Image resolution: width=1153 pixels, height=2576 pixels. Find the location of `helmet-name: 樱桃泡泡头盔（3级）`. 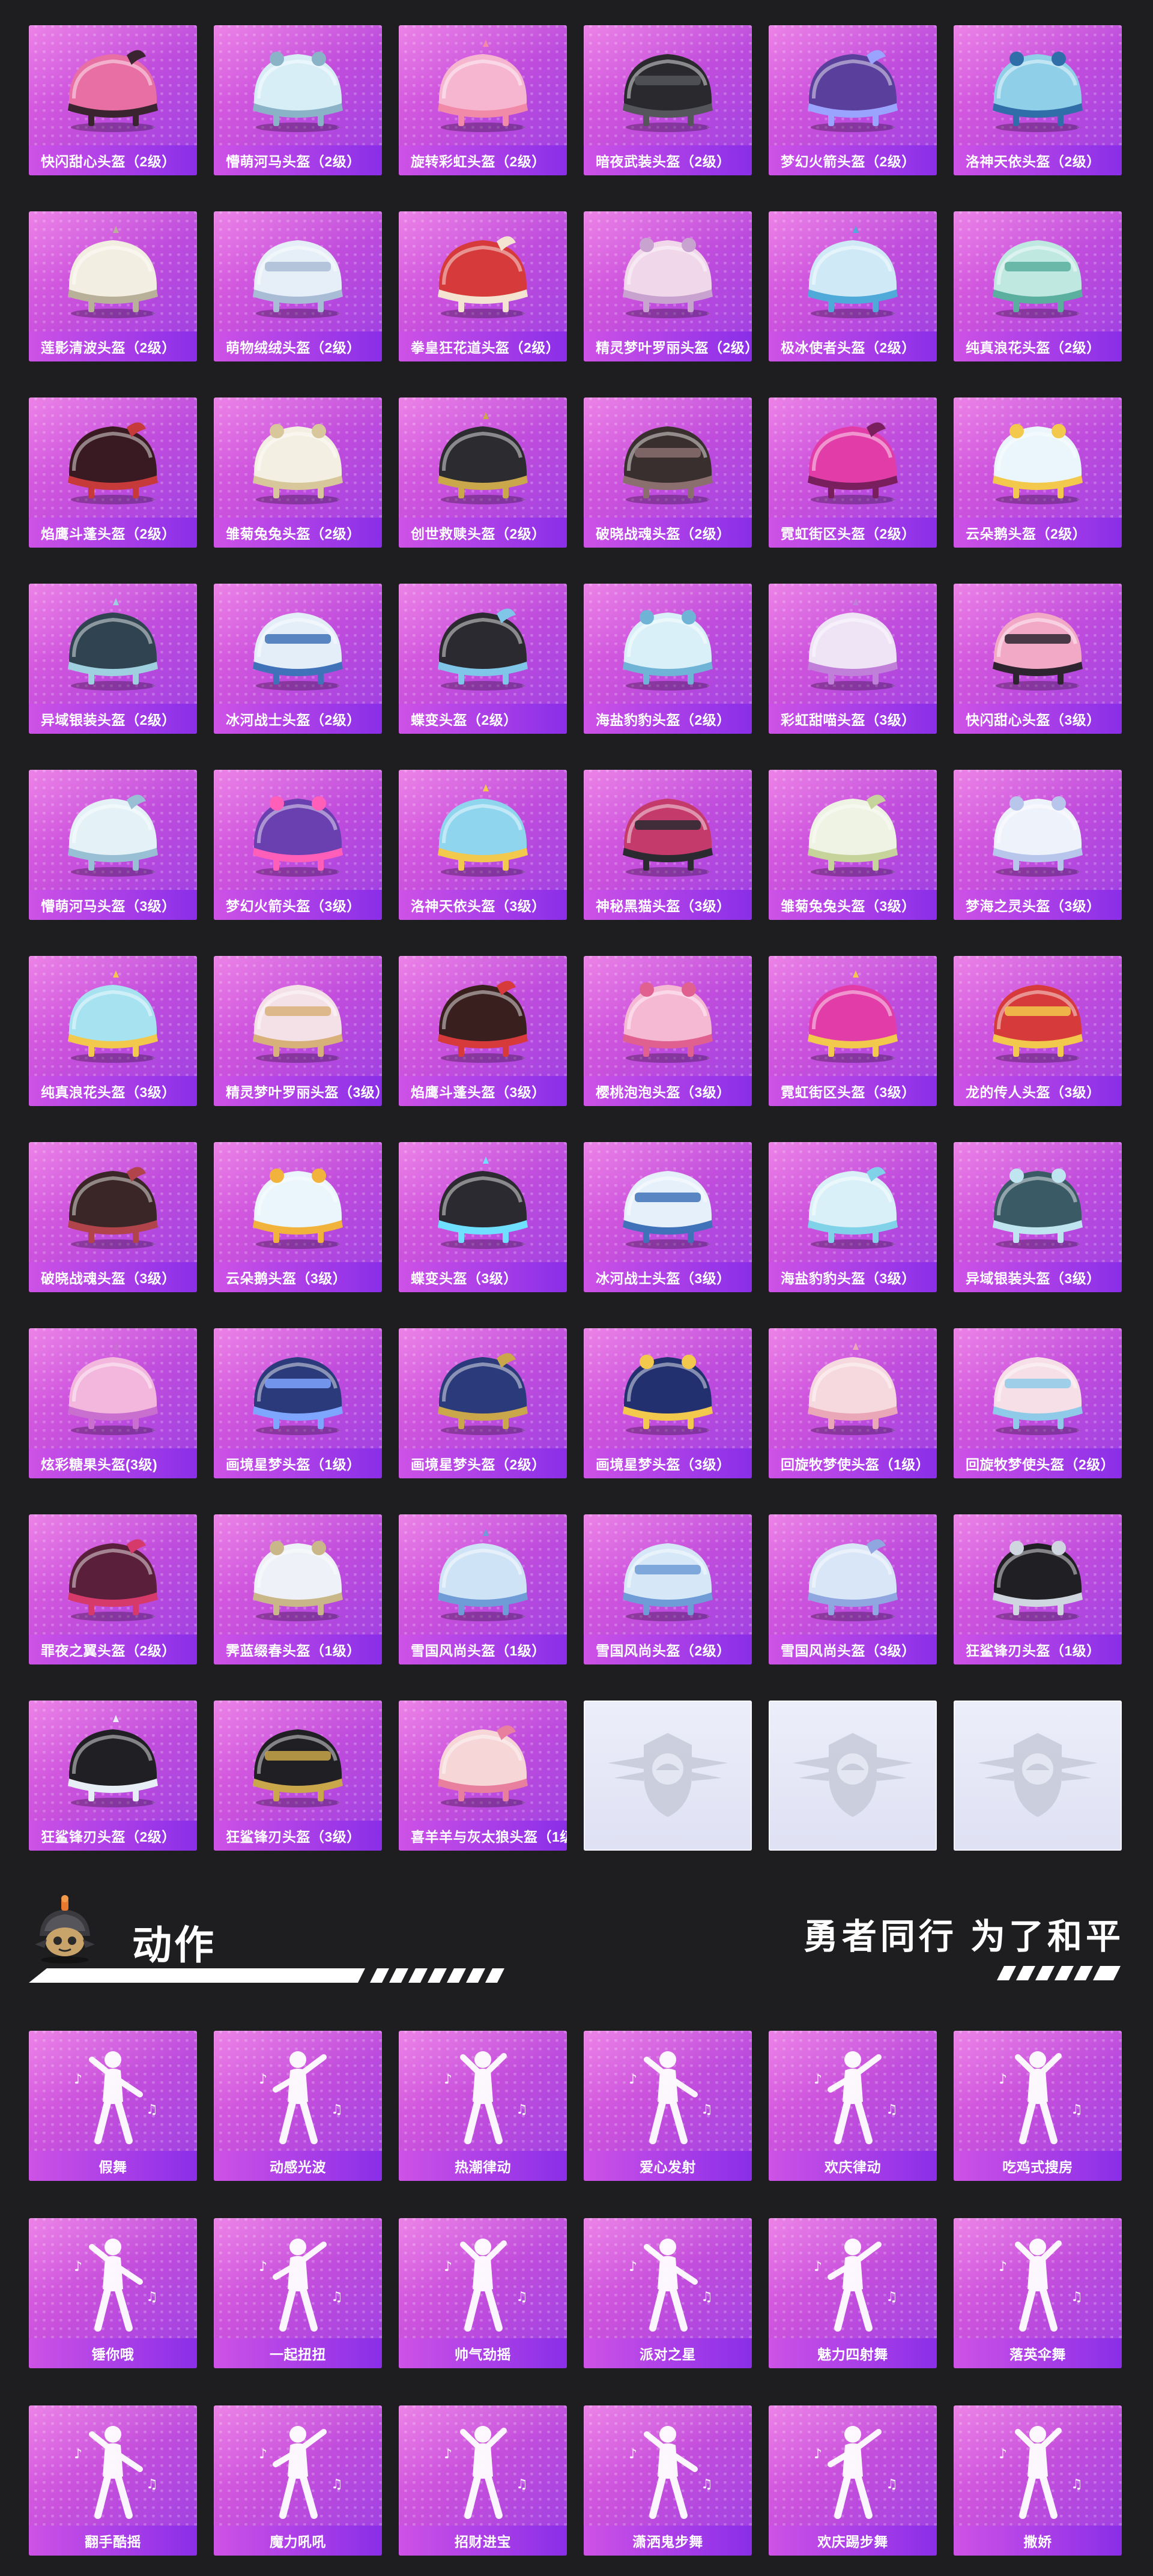

helmet-name: 樱桃泡泡头盔（3级） is located at coordinates (668, 1091).